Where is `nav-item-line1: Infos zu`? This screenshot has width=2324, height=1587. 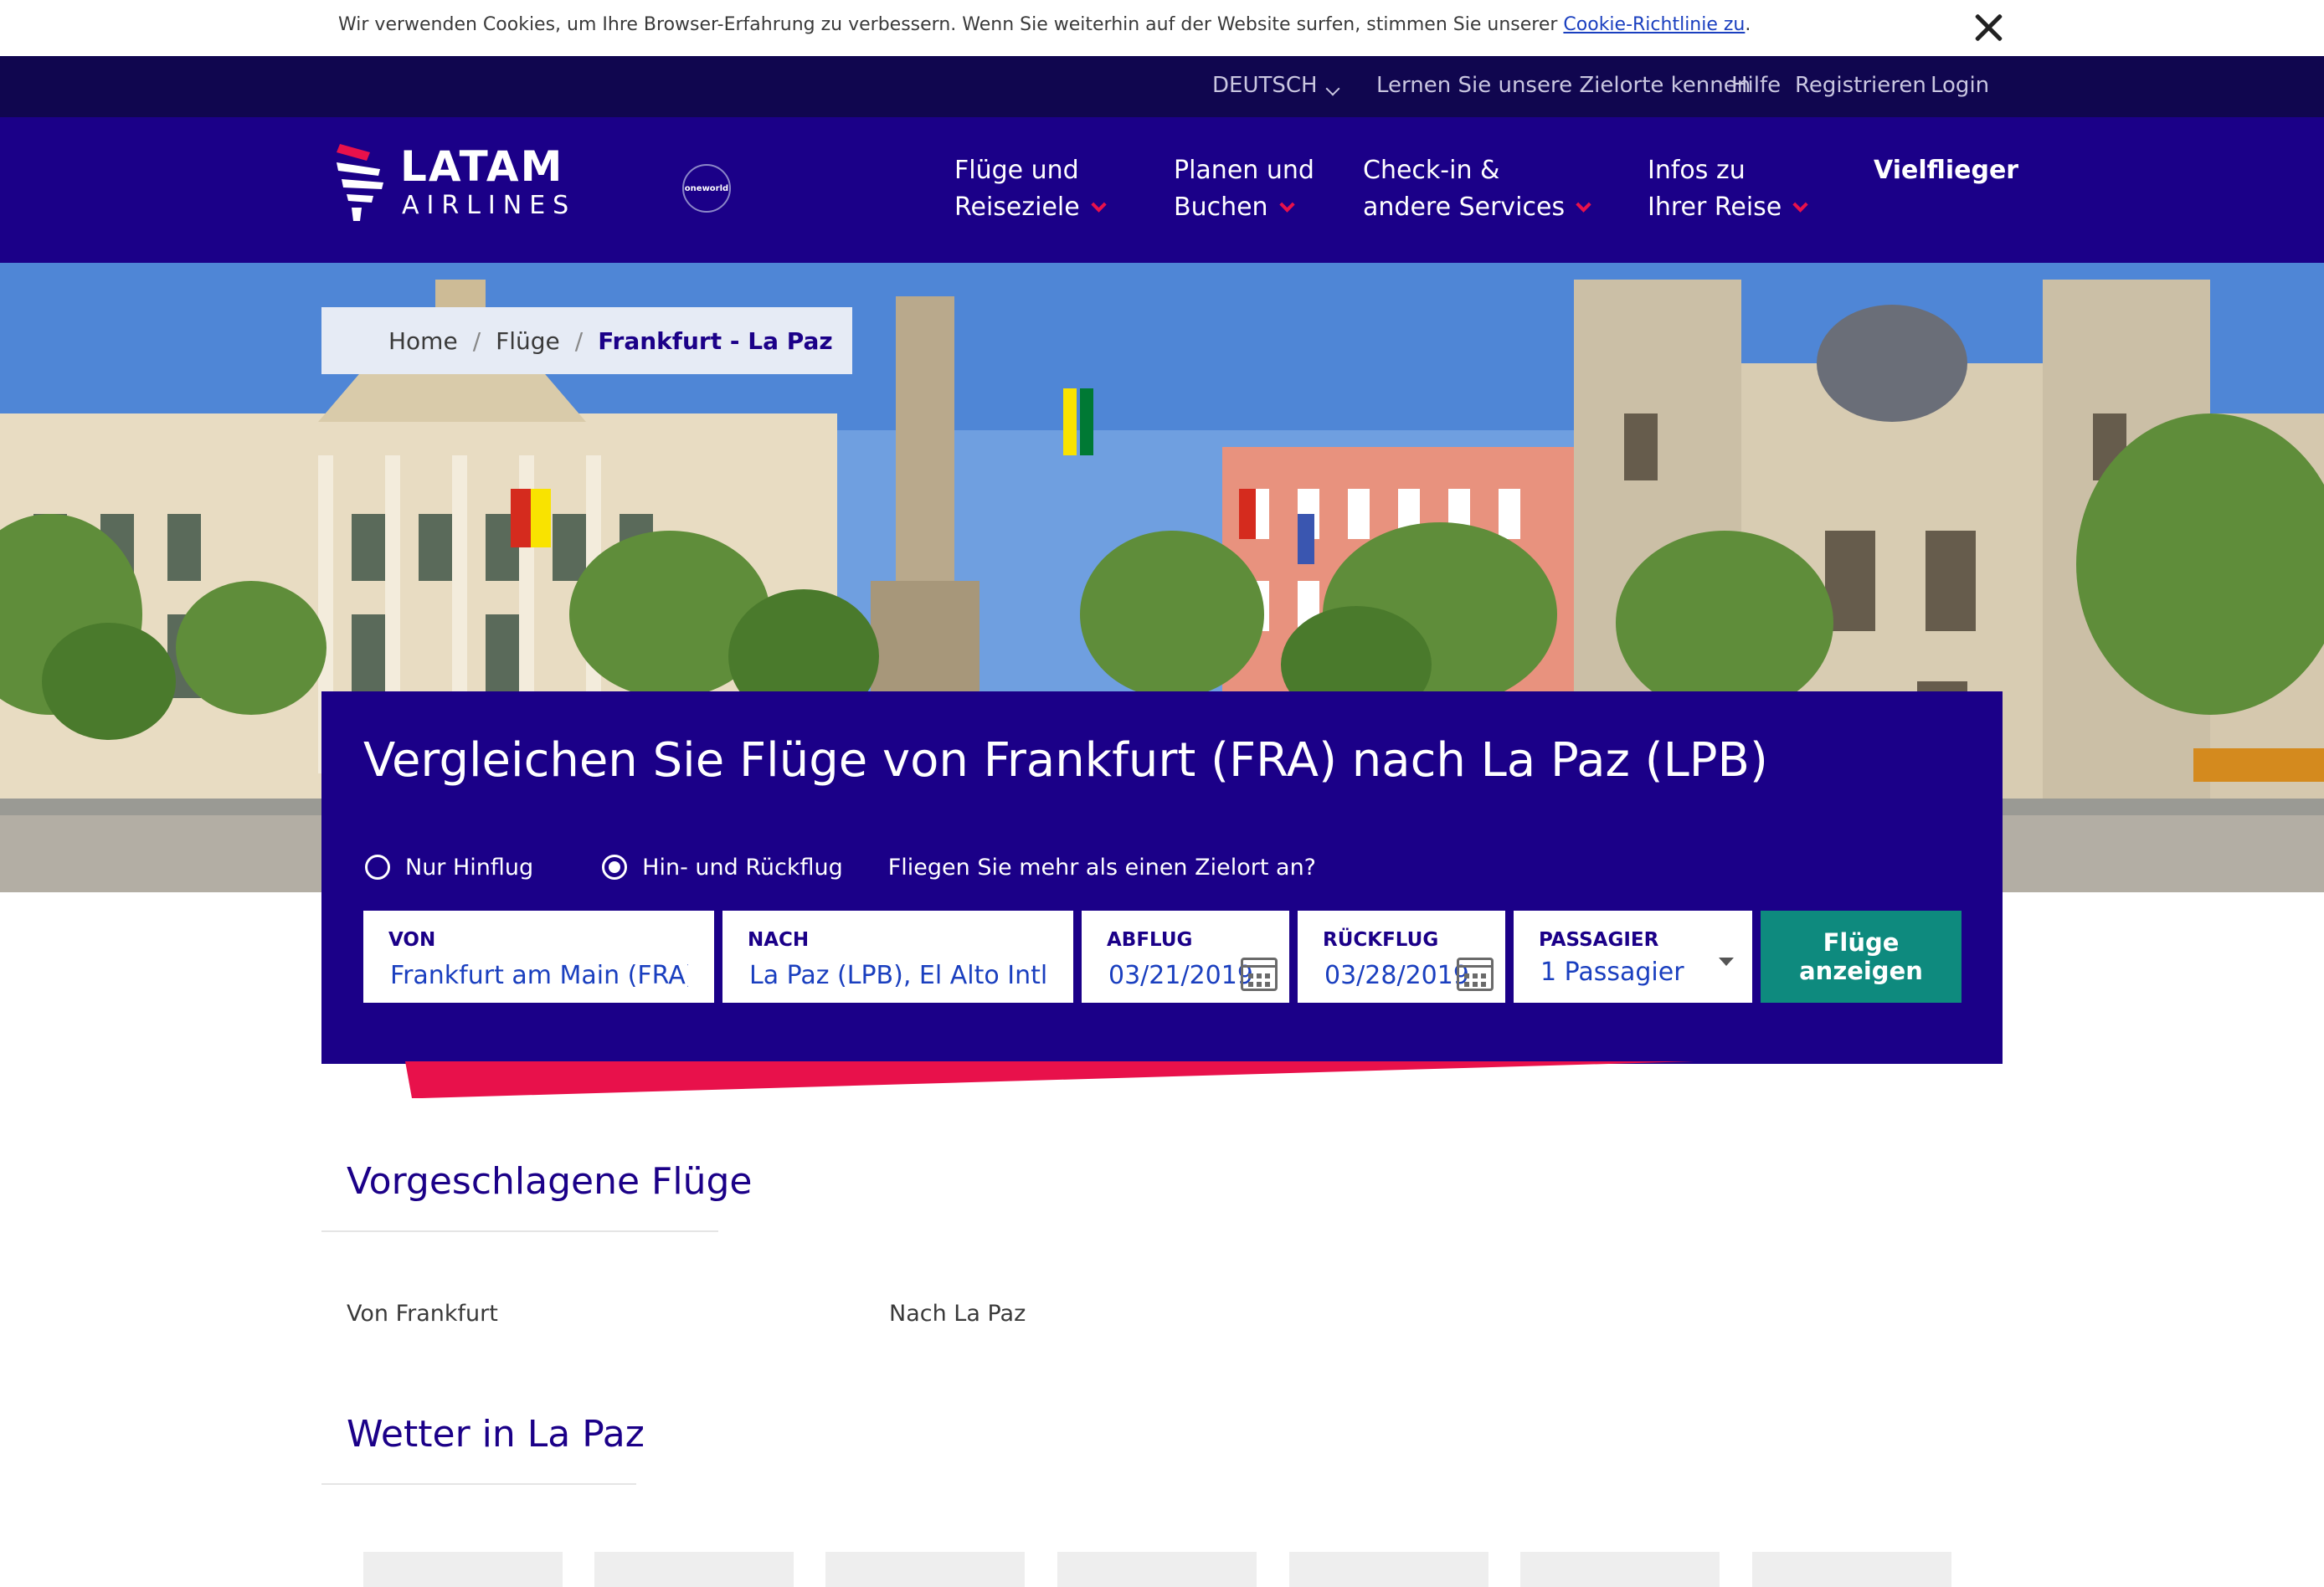
nav-item-line1: Infos zu is located at coordinates (1697, 171).